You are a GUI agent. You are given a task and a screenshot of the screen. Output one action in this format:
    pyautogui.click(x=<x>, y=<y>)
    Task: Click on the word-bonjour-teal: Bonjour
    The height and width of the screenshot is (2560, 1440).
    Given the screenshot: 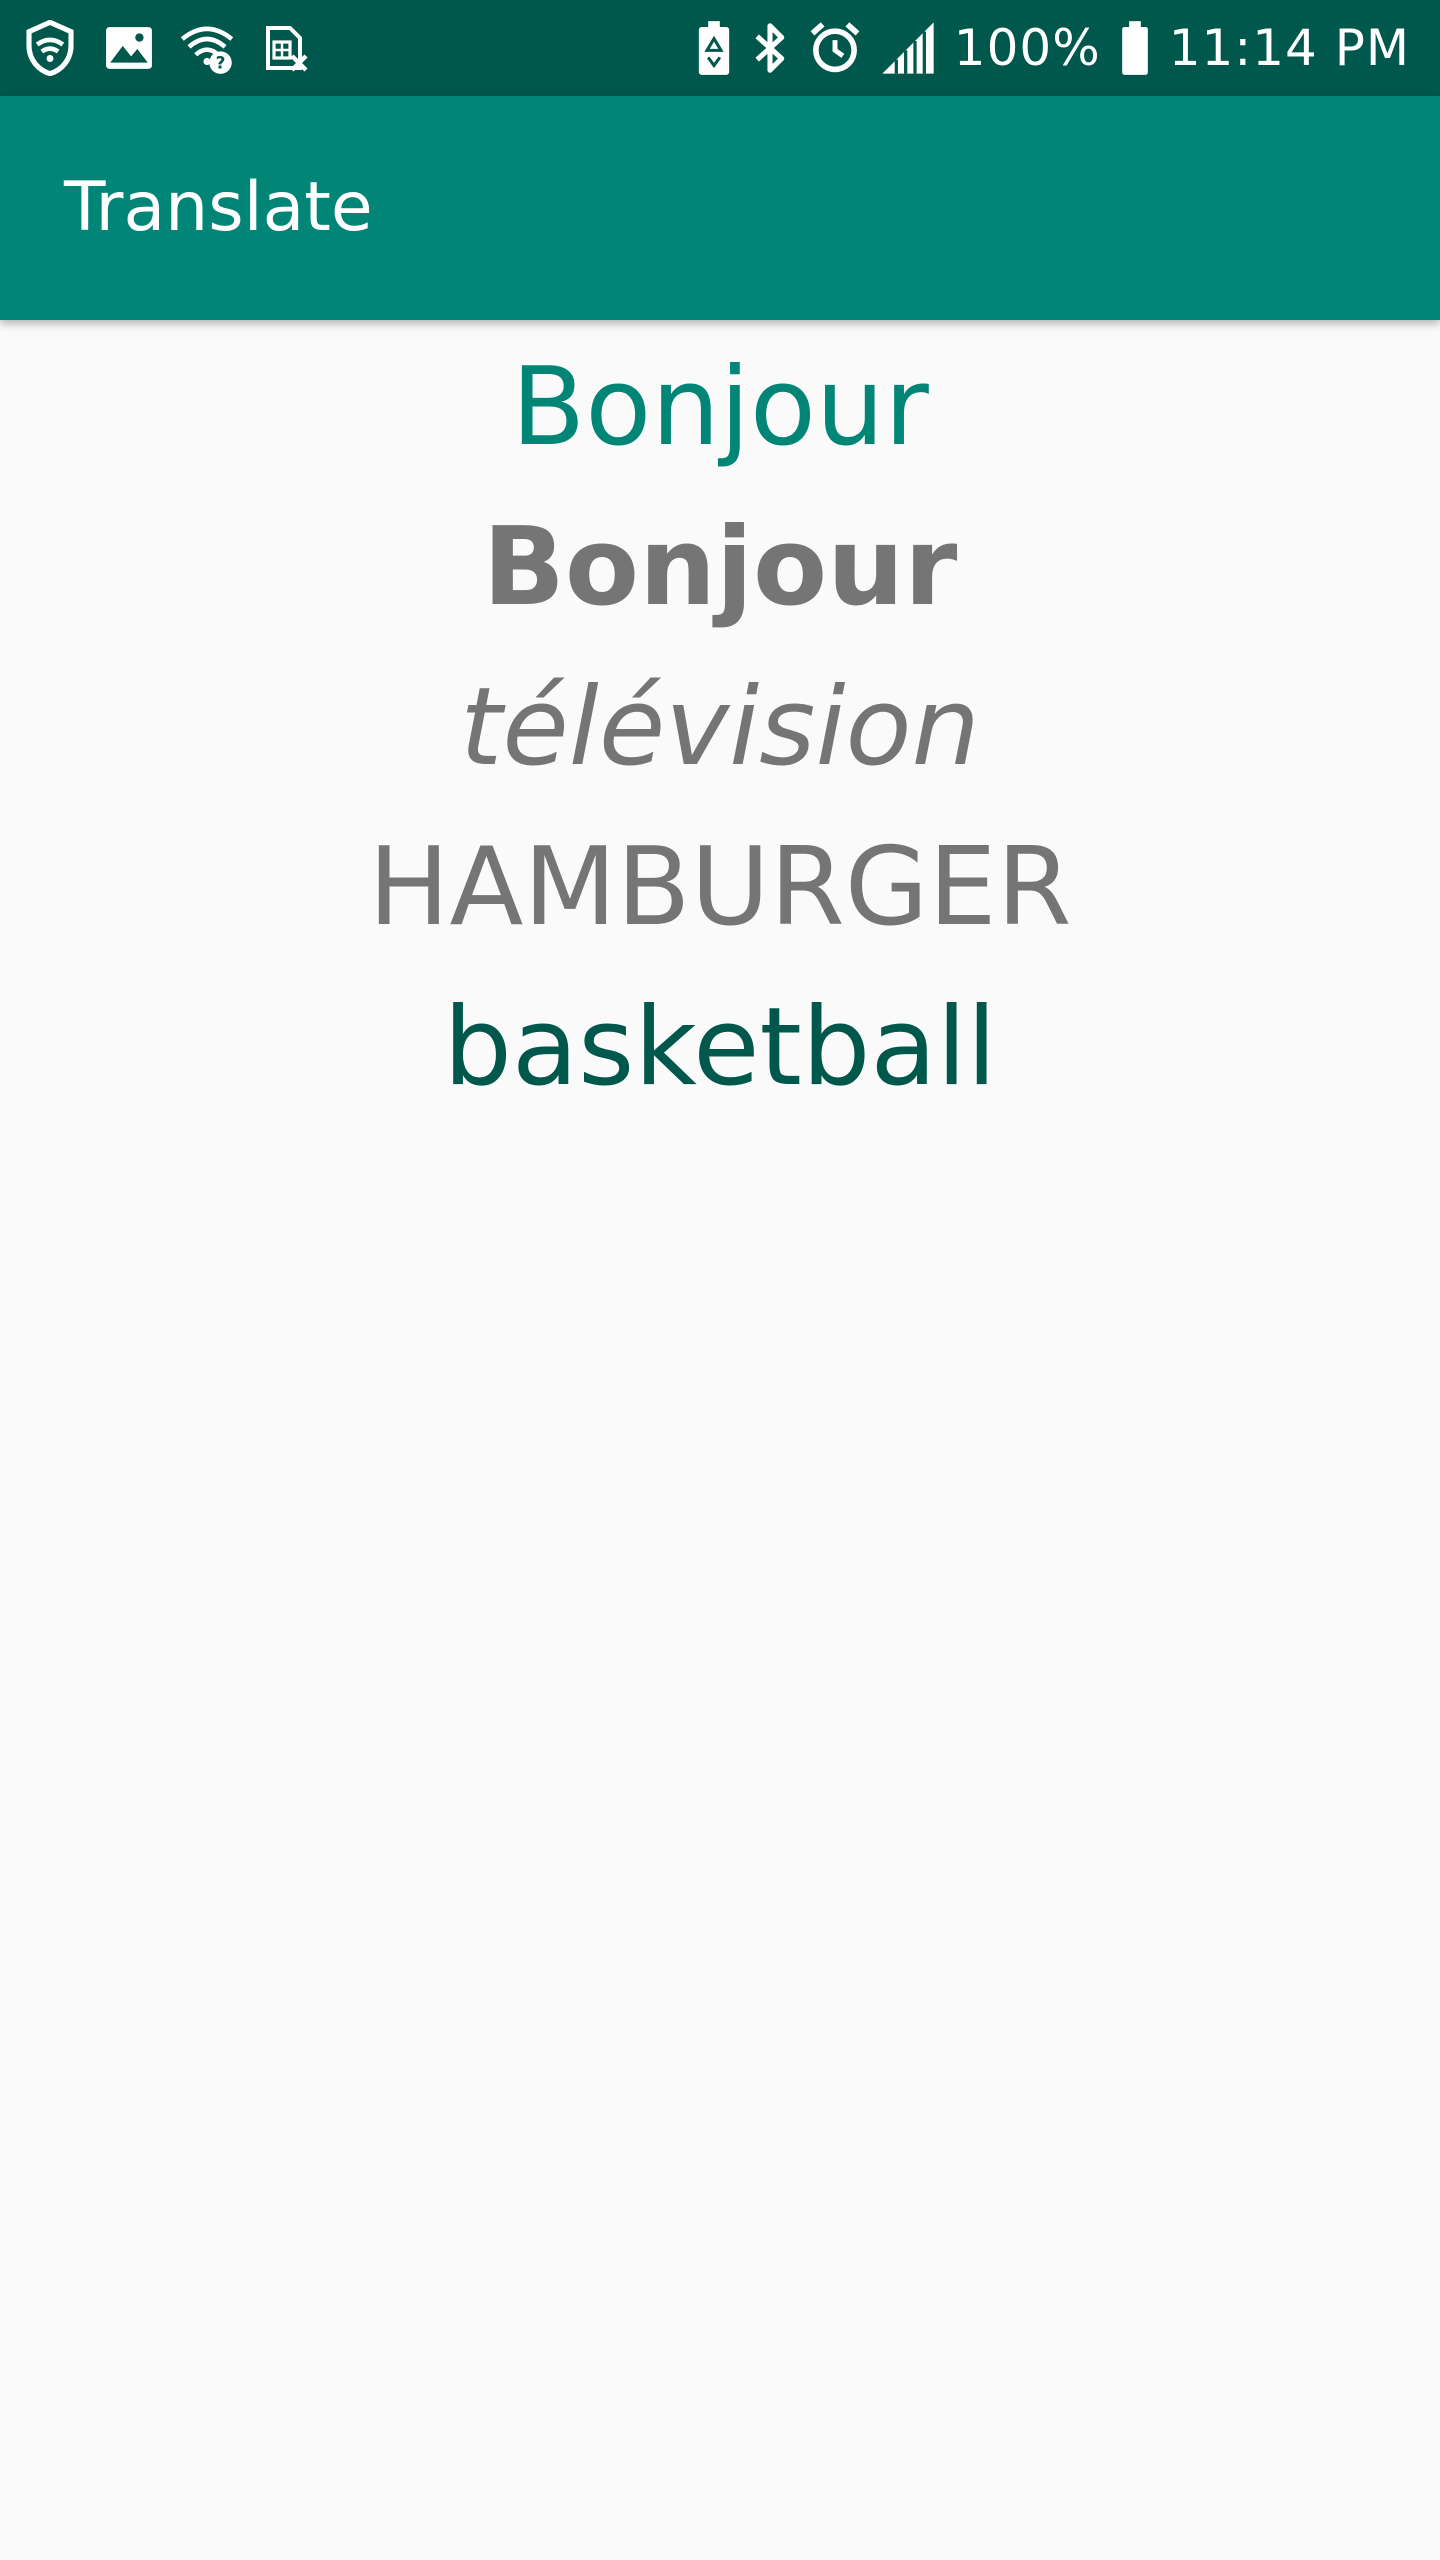 What is the action you would take?
    pyautogui.click(x=720, y=407)
    